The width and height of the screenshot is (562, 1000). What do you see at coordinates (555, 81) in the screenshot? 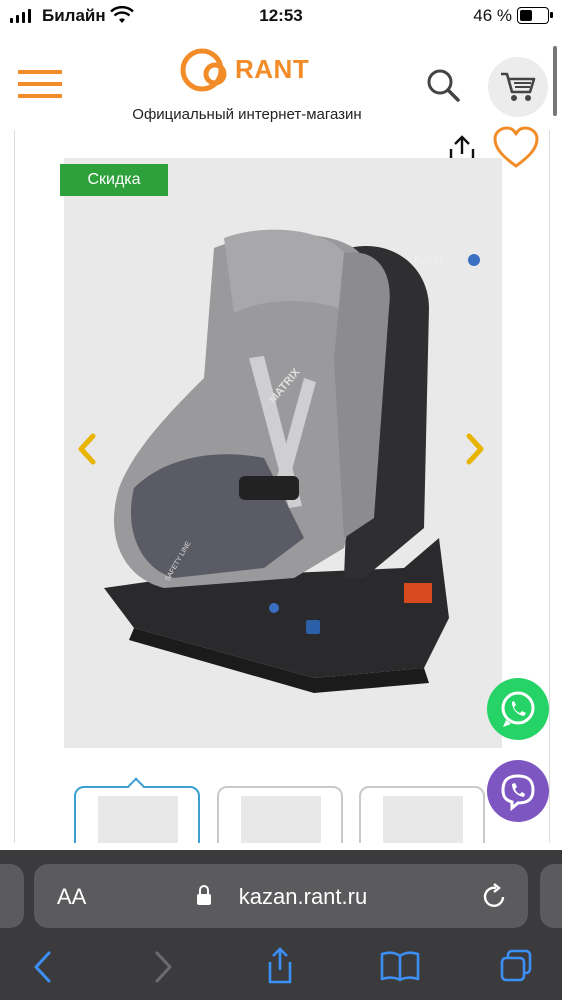
I see `header-scrollbar` at bounding box center [555, 81].